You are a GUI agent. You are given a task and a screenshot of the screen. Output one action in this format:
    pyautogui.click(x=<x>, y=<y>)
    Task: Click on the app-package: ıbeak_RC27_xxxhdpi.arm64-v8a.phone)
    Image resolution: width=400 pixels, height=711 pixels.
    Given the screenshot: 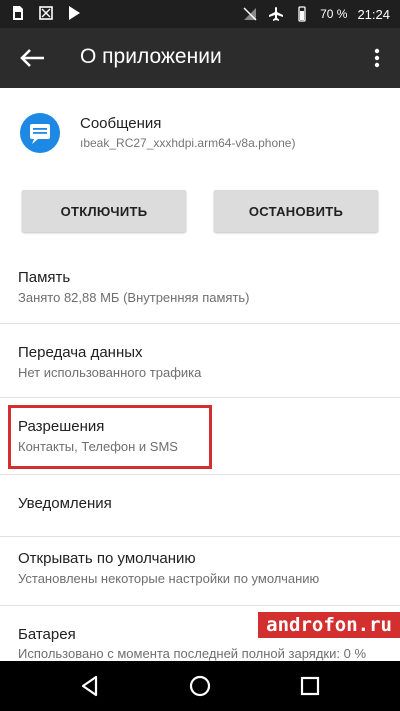 What is the action you would take?
    pyautogui.click(x=188, y=143)
    